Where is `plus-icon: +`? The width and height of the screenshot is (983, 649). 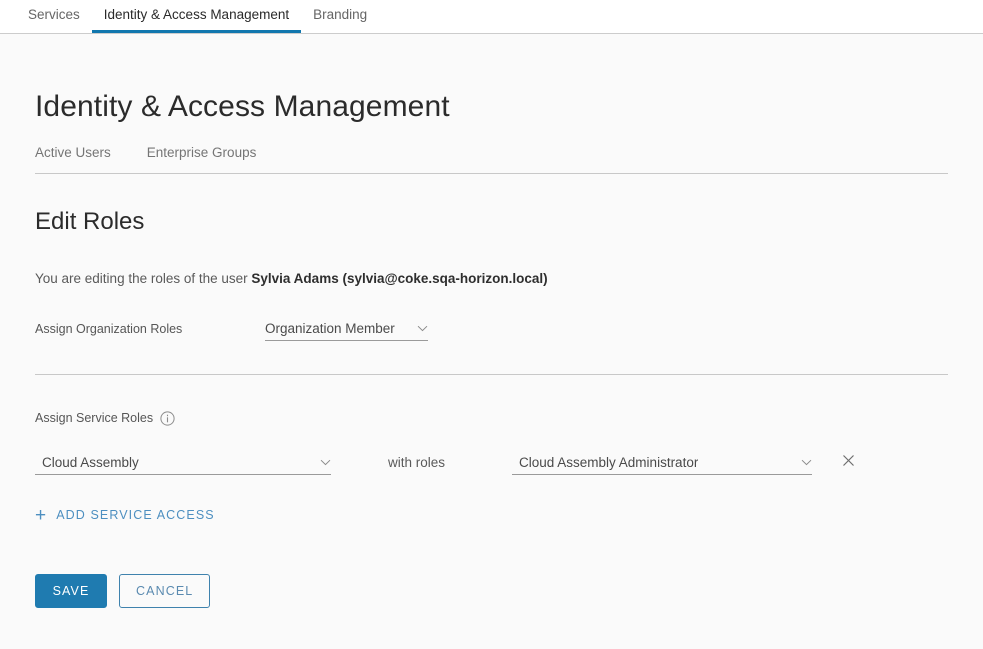
plus-icon: + is located at coordinates (41, 515).